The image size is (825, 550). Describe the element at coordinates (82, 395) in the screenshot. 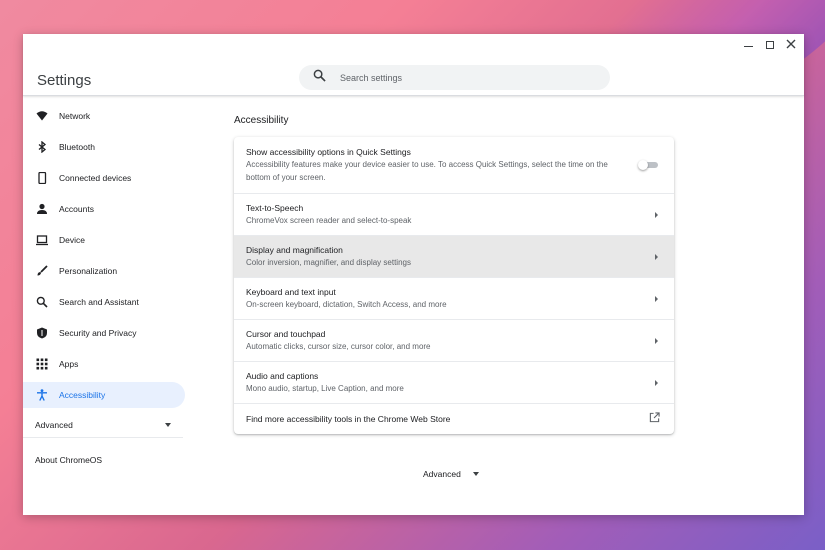

I see `sidebar-item-label: Accessibility` at that location.